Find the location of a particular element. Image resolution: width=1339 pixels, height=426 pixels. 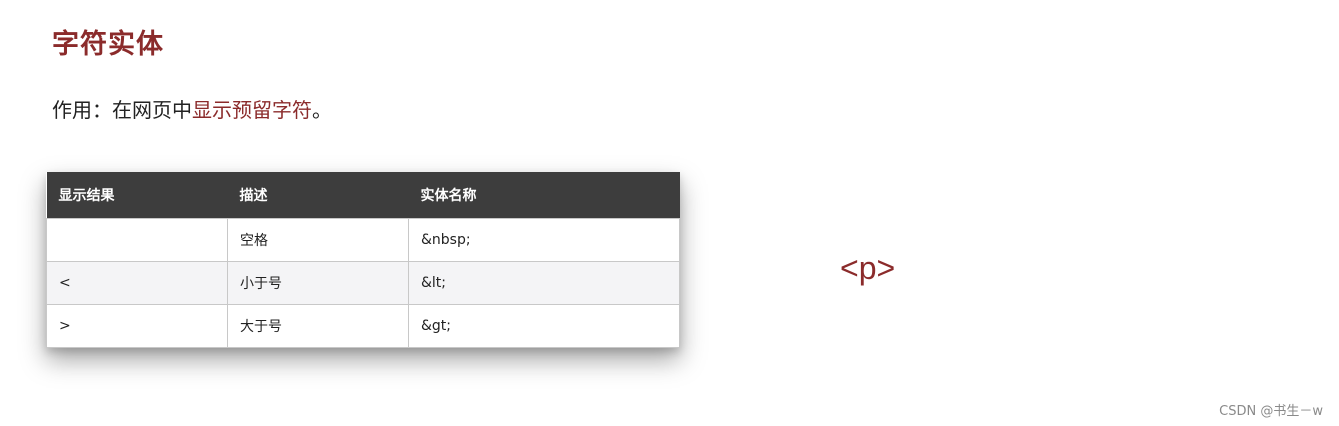

description-text: 作用：在网页中显示预留字符。 is located at coordinates (192, 108).